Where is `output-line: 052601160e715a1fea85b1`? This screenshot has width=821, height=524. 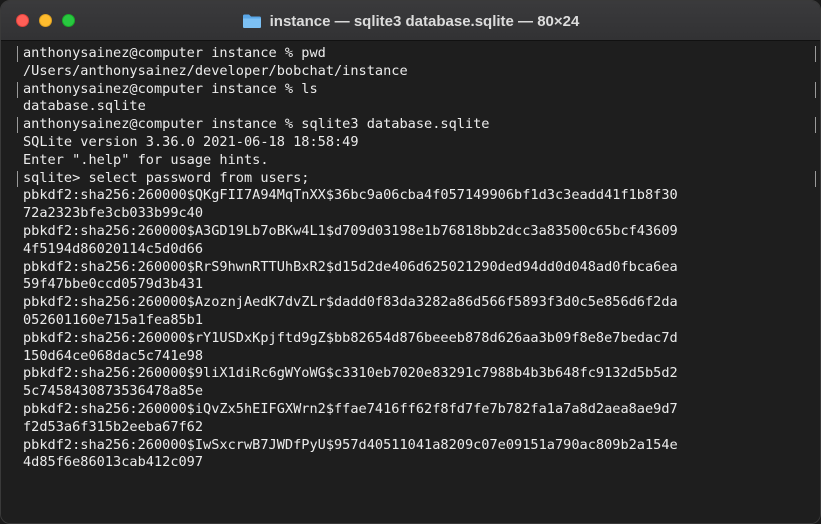
output-line: 052601160e715a1fea85b1 is located at coordinates (113, 319).